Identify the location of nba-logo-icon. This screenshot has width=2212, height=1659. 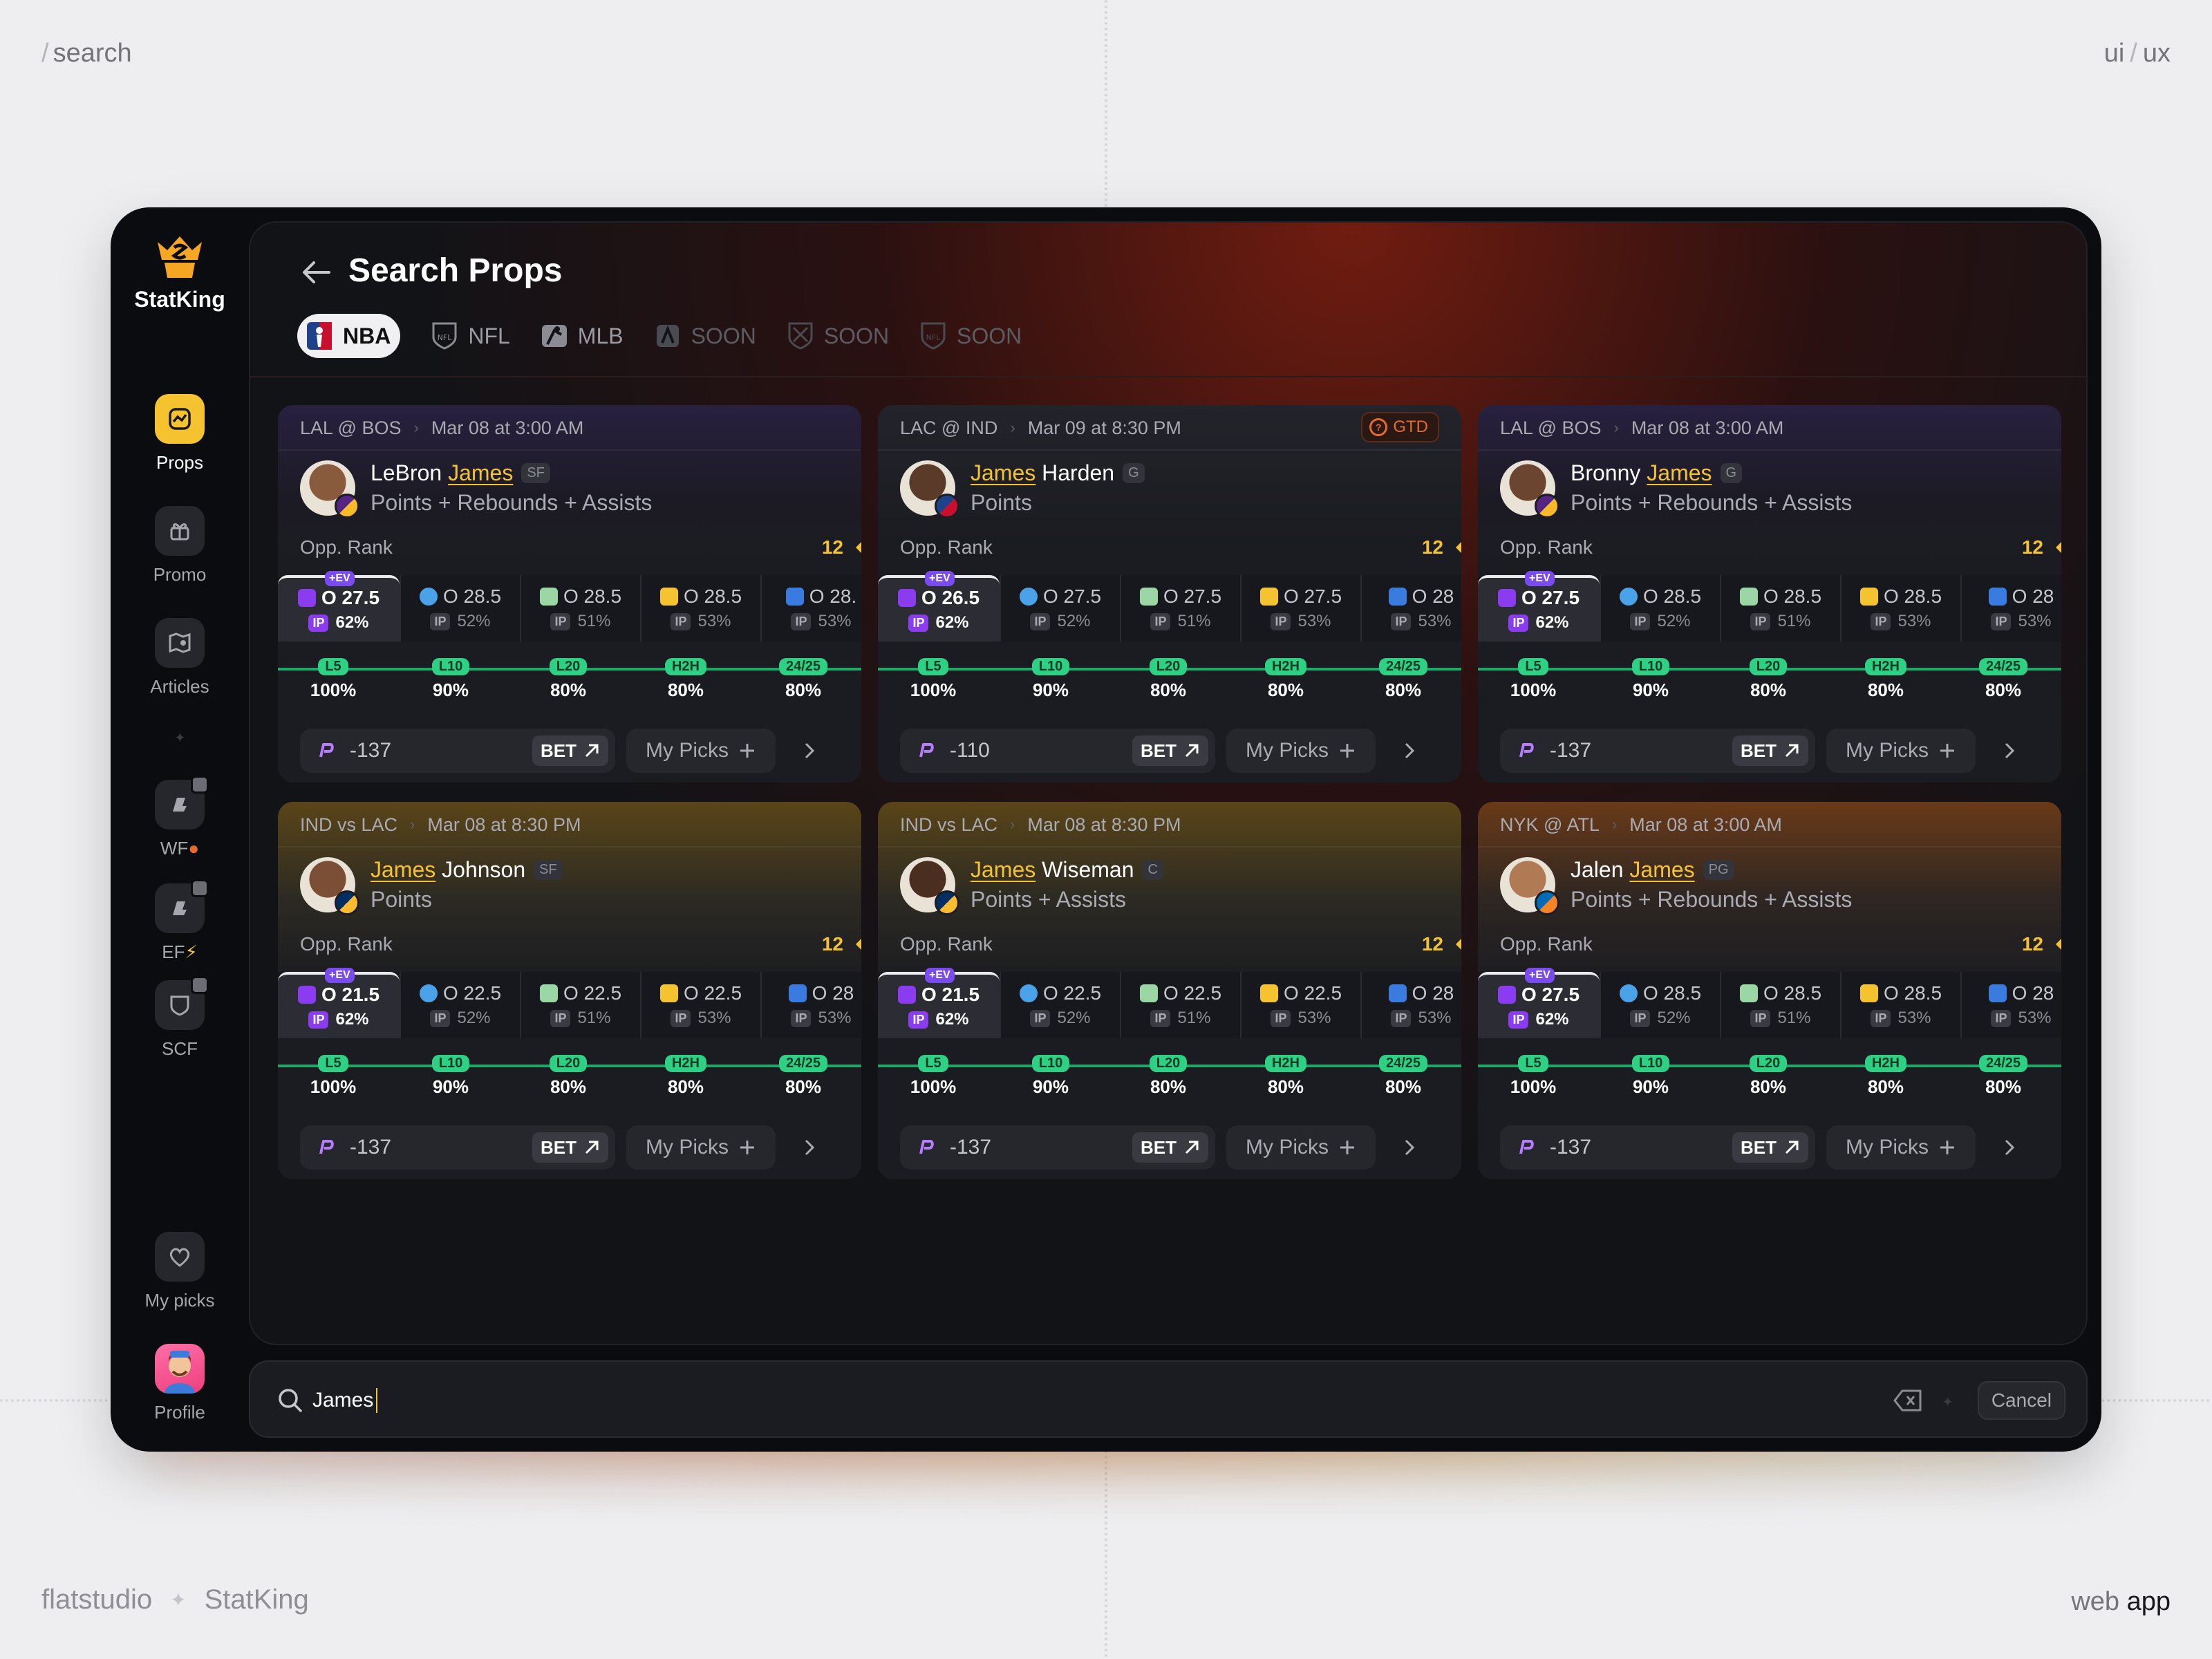
(320, 336).